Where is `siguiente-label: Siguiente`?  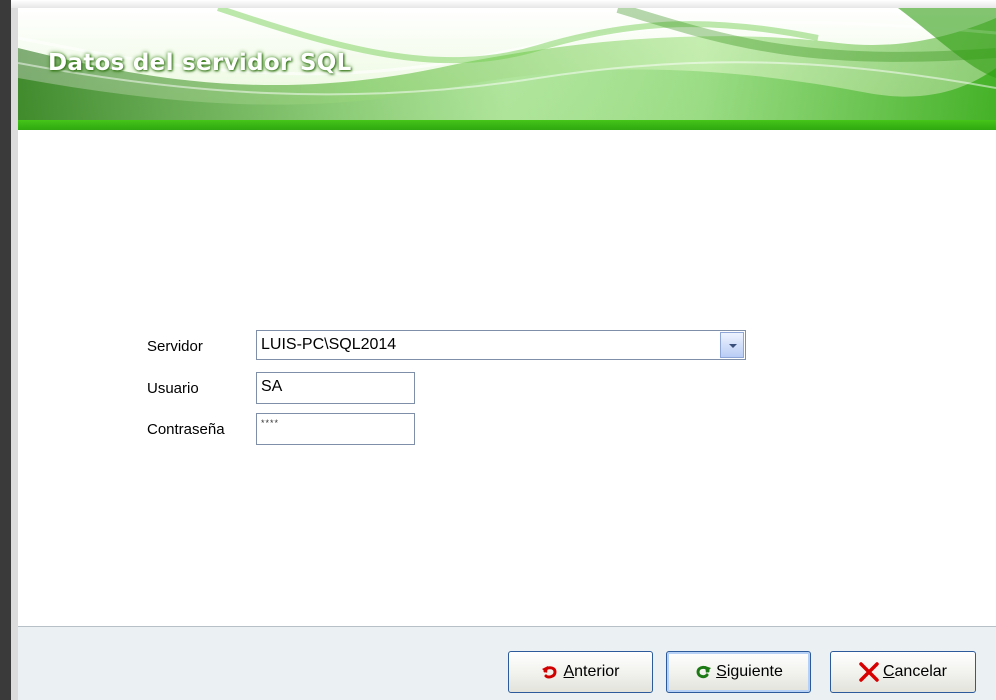
siguiente-label: Siguiente is located at coordinates (749, 671).